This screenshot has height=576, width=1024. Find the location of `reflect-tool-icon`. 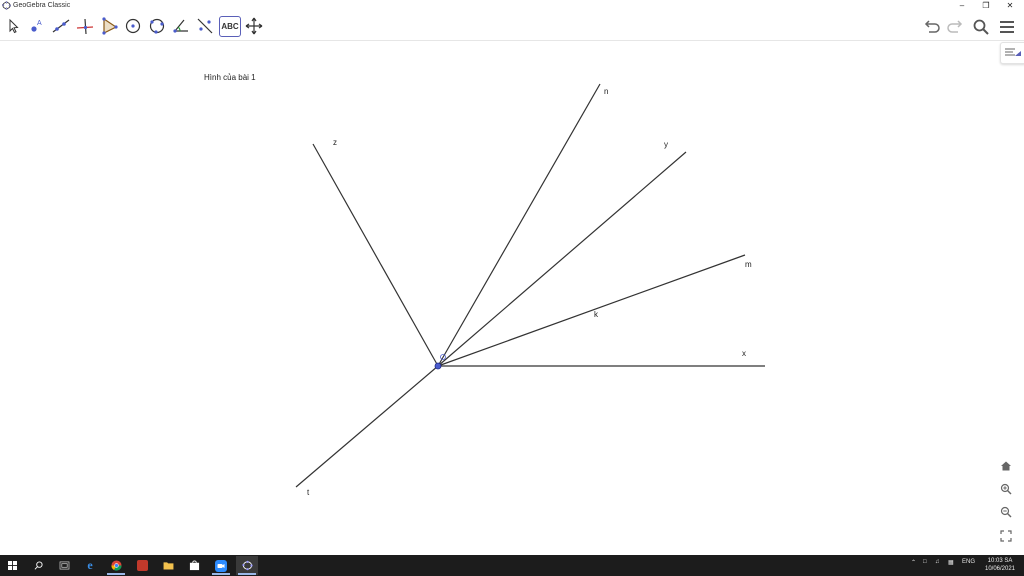

reflect-tool-icon is located at coordinates (205, 26).